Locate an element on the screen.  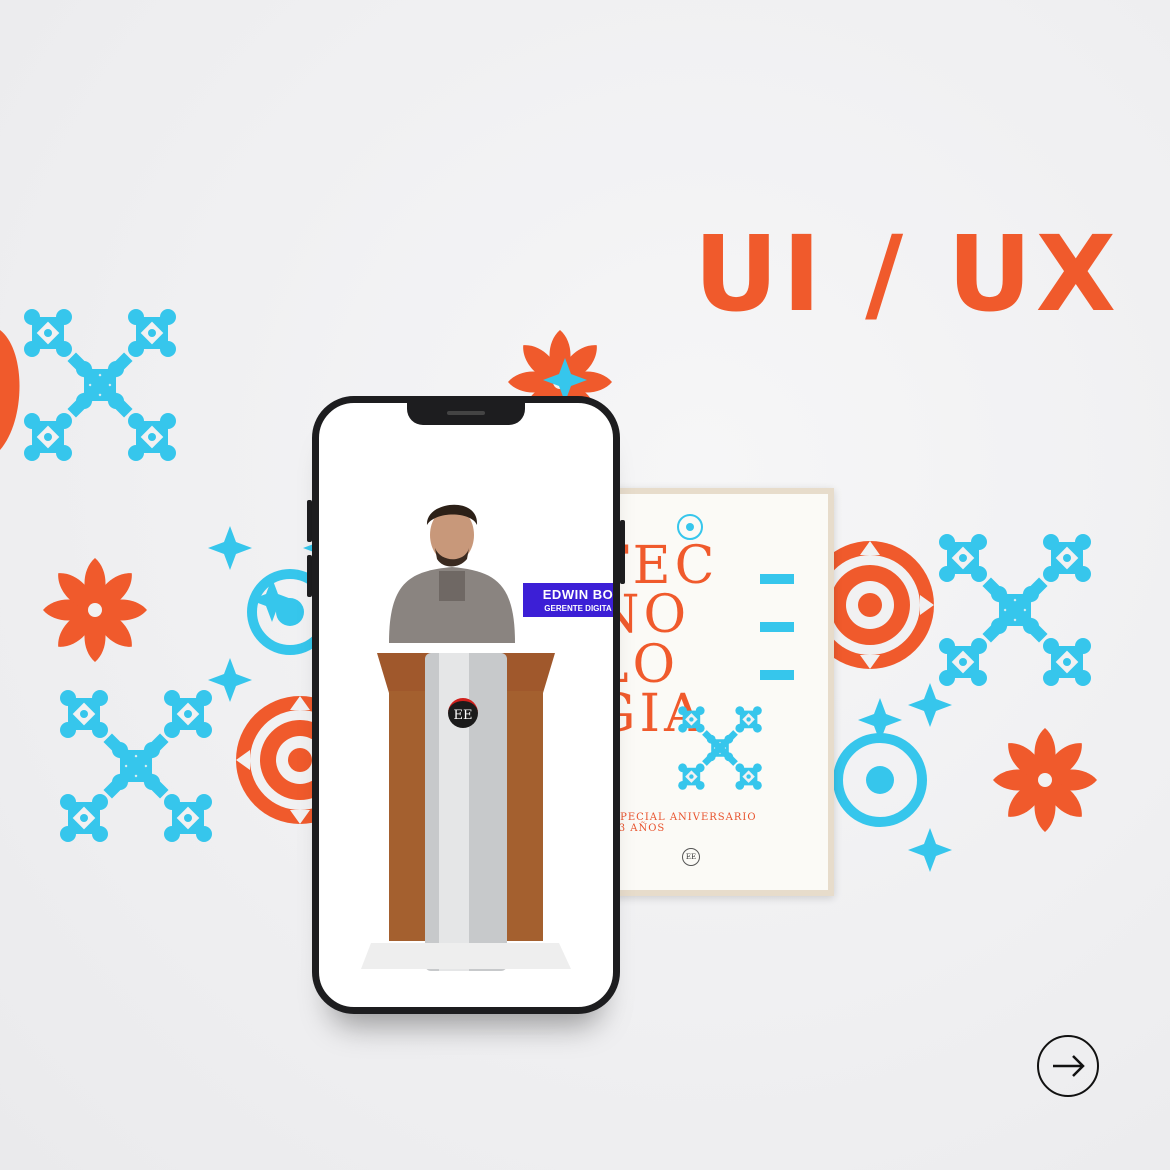
phone-side-button is located at coordinates (622, 552).